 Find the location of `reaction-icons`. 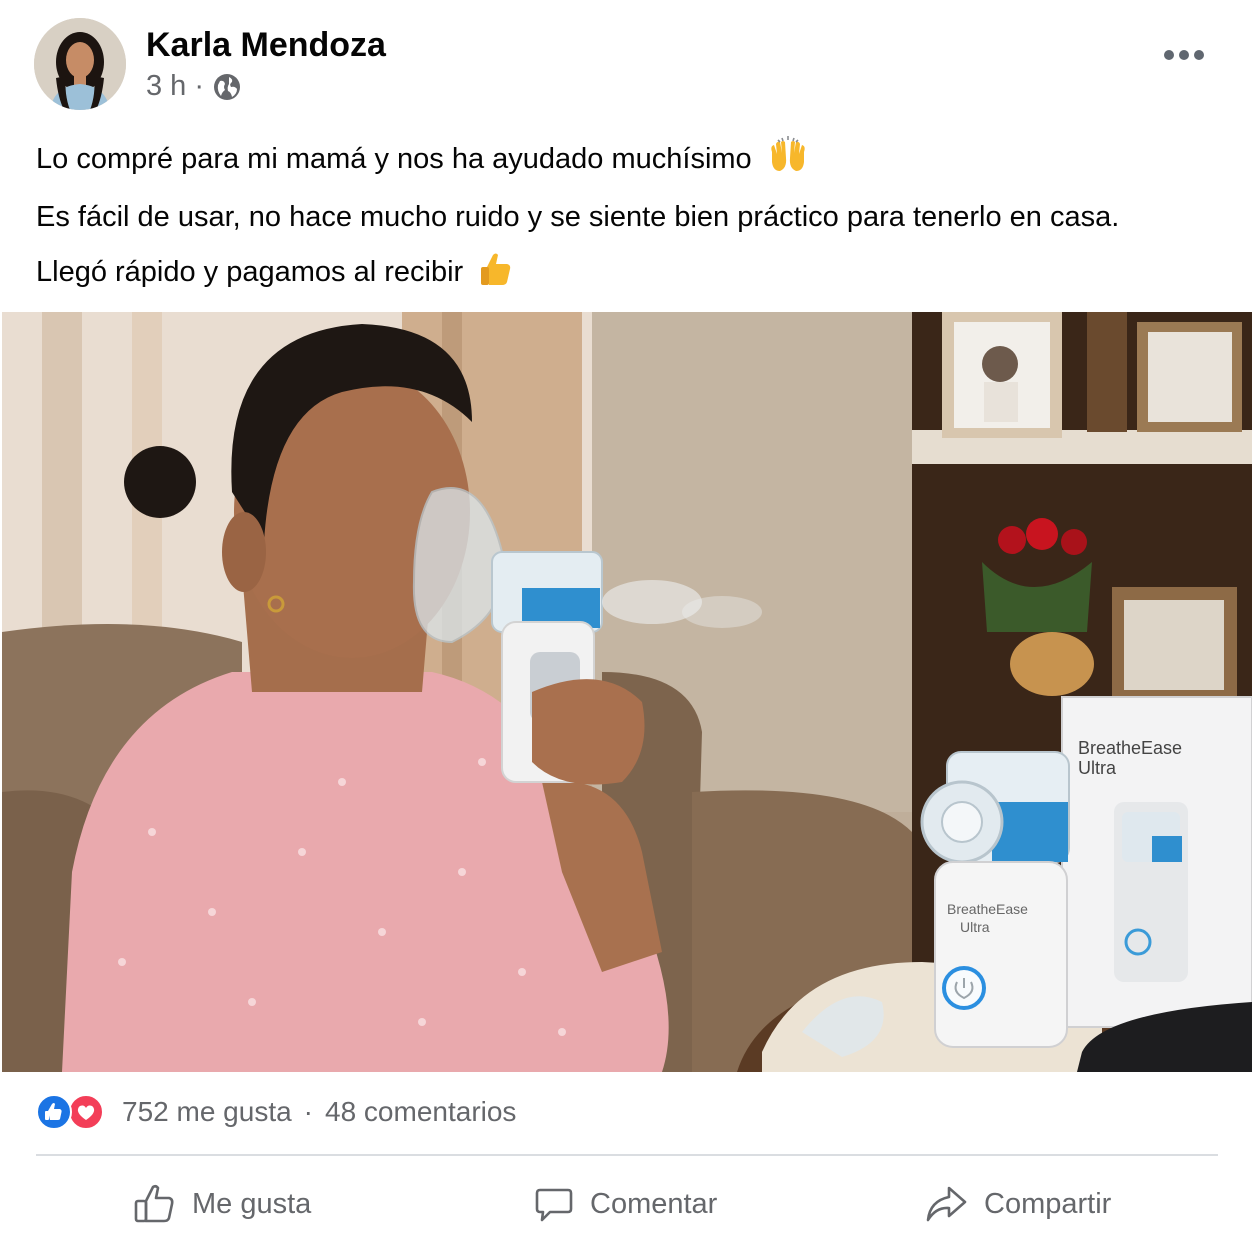

reaction-icons is located at coordinates (72, 1112).